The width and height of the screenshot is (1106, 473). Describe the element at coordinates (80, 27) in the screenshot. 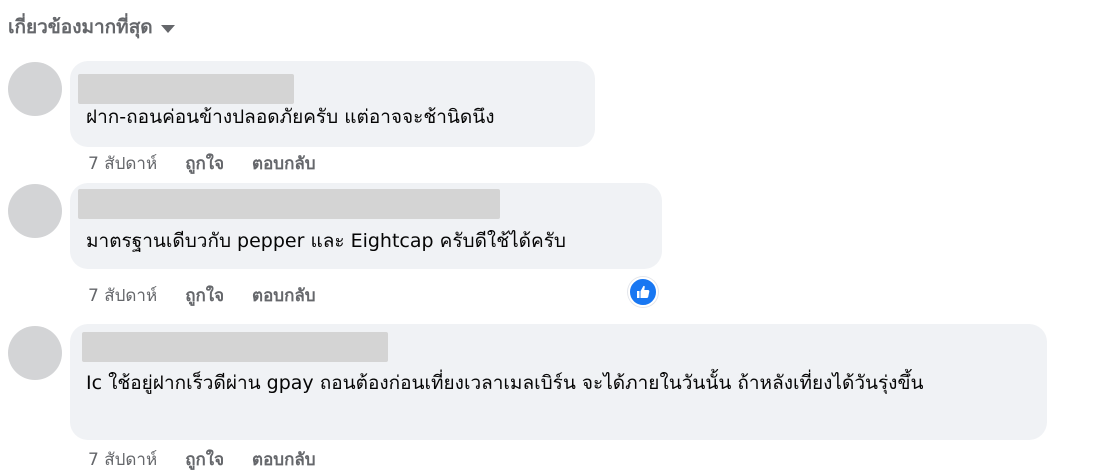

I see `sort-label: เกี่ยวข้องมากที่สุด` at that location.